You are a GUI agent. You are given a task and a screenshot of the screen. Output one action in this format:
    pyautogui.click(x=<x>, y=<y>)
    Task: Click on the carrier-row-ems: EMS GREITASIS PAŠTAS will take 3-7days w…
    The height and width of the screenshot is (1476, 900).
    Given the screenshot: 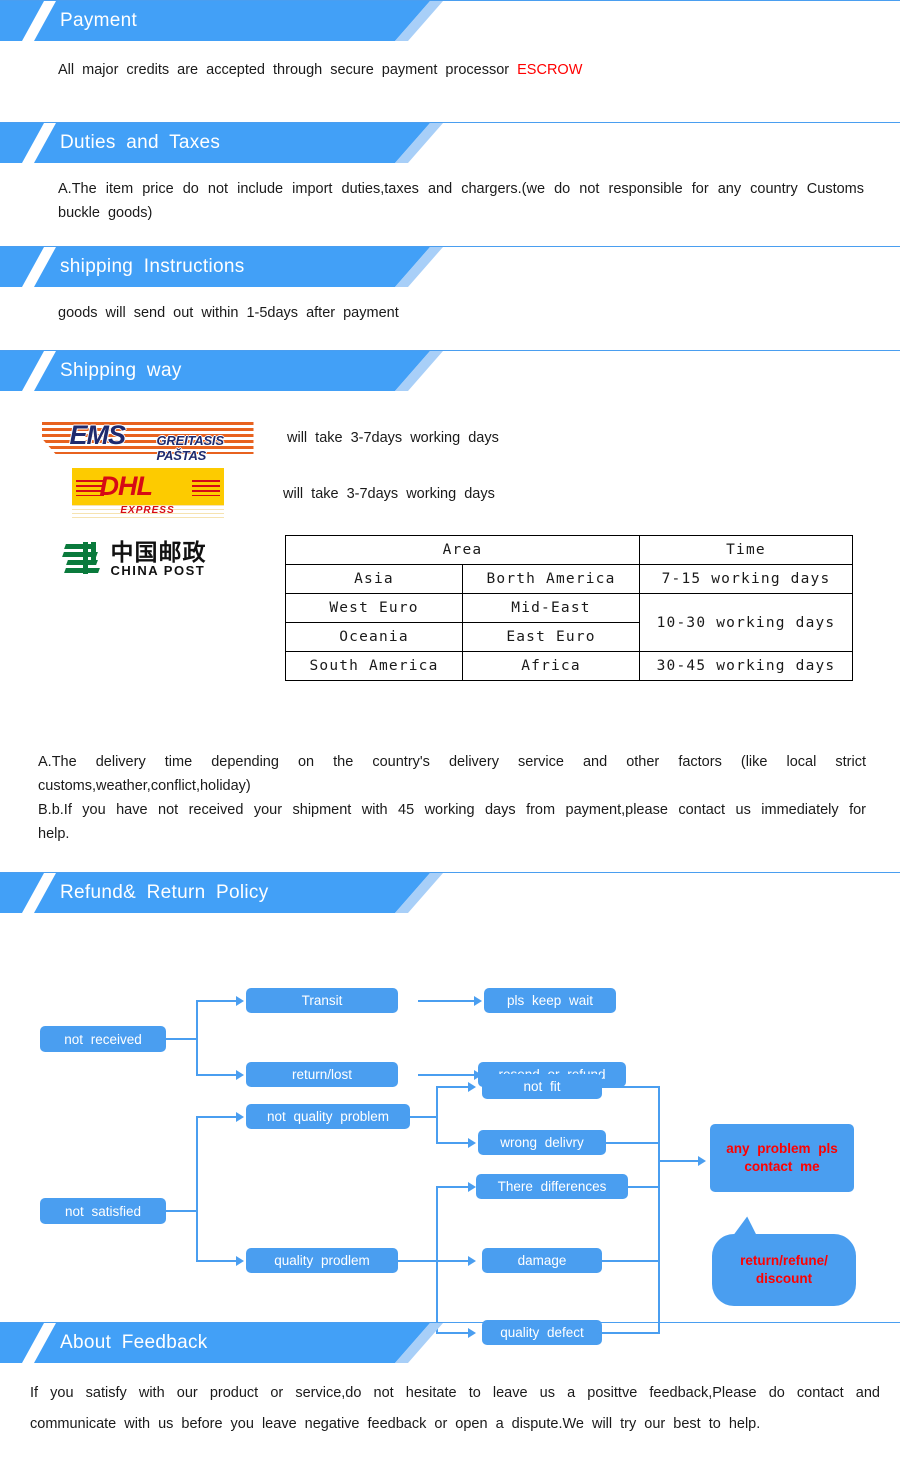 What is the action you would take?
    pyautogui.click(x=269, y=441)
    